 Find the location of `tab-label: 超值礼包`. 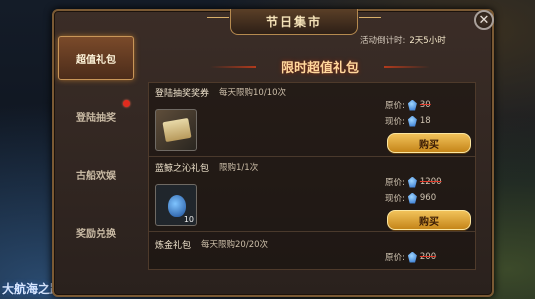

tab-label: 超值礼包 is located at coordinates (96, 60).